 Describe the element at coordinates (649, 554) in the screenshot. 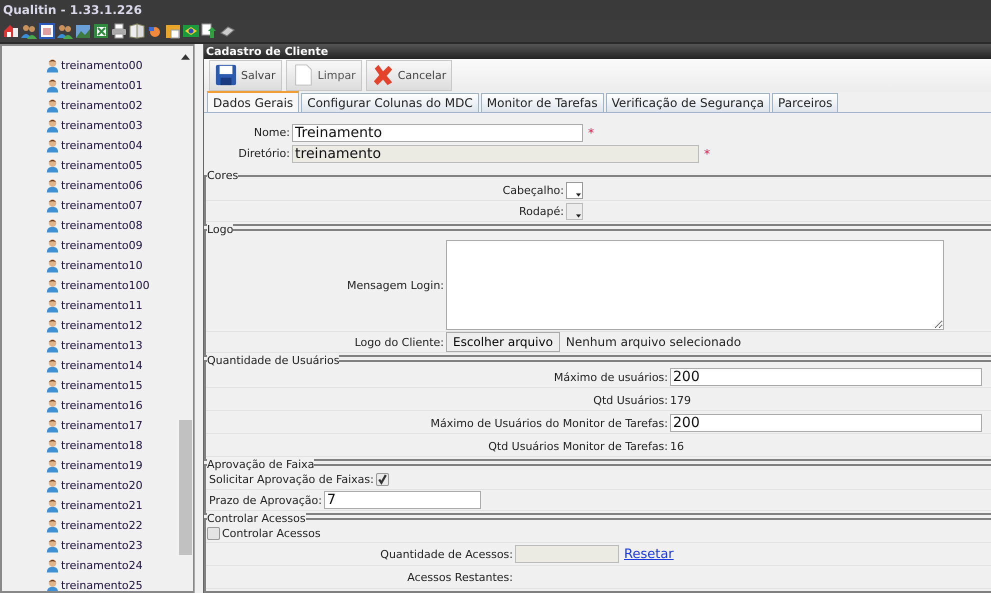

I see `reset-link: Resetar` at that location.